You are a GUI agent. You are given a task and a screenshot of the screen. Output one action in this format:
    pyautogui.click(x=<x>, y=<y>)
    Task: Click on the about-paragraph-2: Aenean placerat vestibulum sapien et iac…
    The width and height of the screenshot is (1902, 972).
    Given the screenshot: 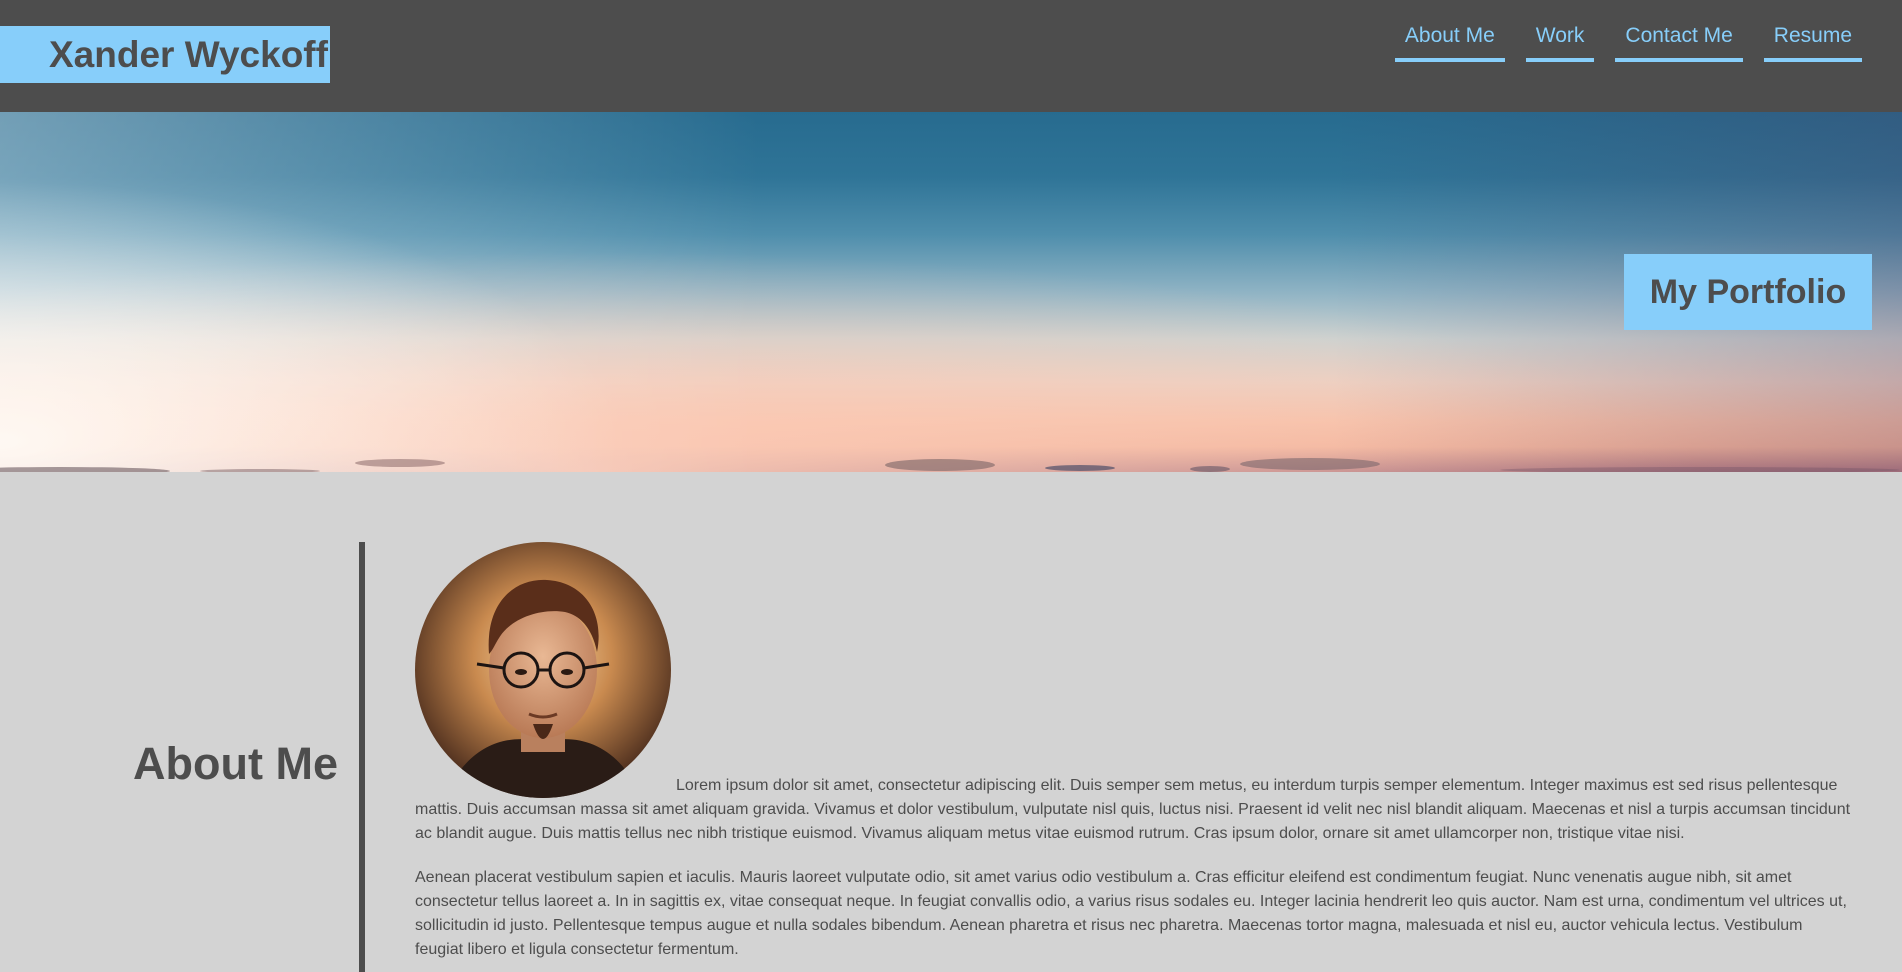 What is the action you would take?
    pyautogui.click(x=1131, y=913)
    